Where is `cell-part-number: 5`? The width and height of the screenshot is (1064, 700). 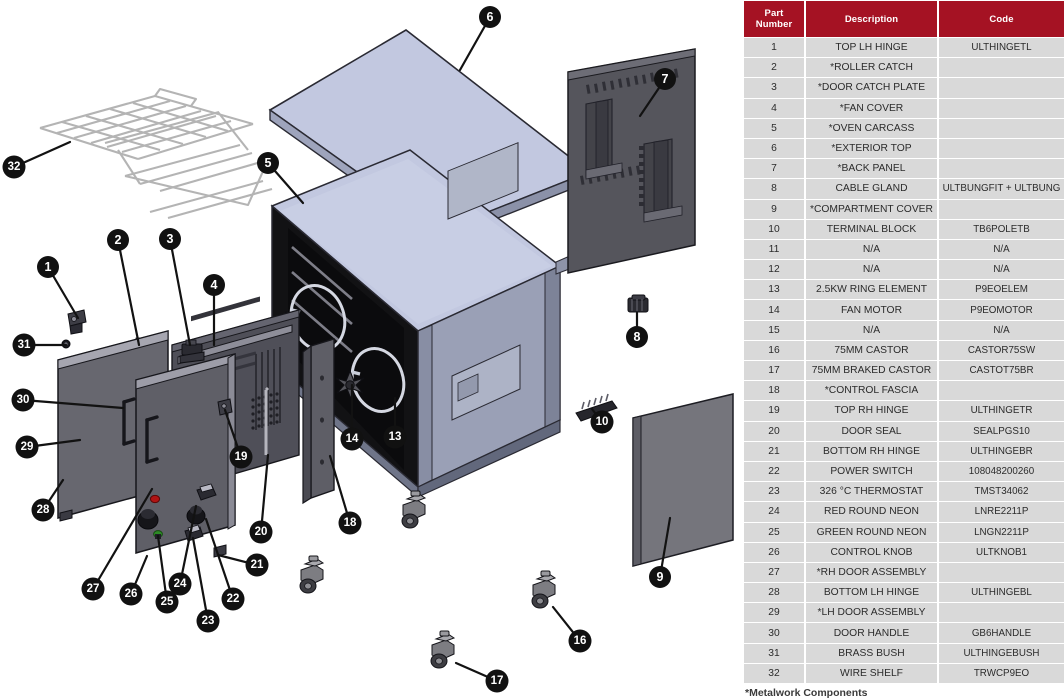
cell-part-number: 5 is located at coordinates (774, 128).